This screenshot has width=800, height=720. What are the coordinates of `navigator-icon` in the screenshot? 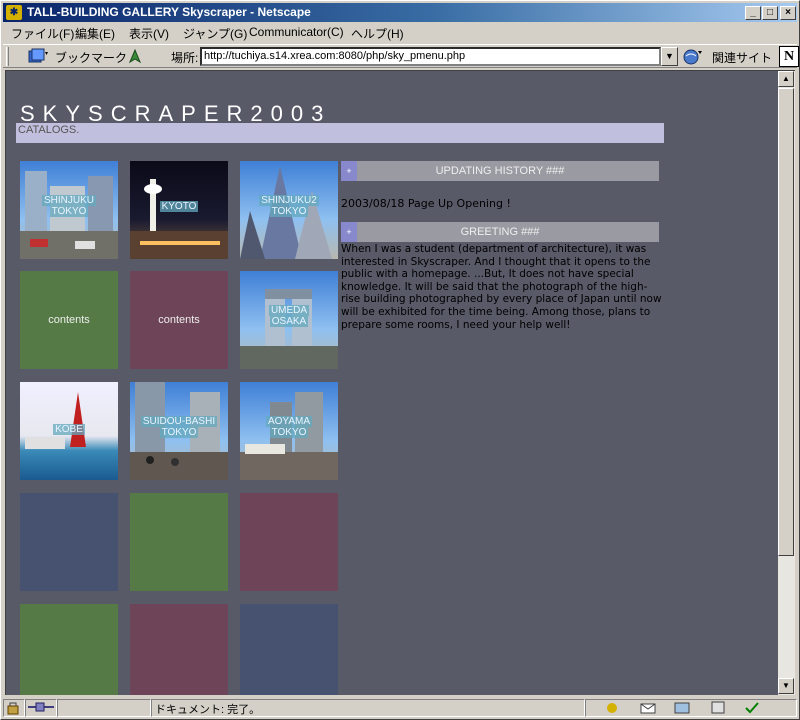 It's located at (612, 707).